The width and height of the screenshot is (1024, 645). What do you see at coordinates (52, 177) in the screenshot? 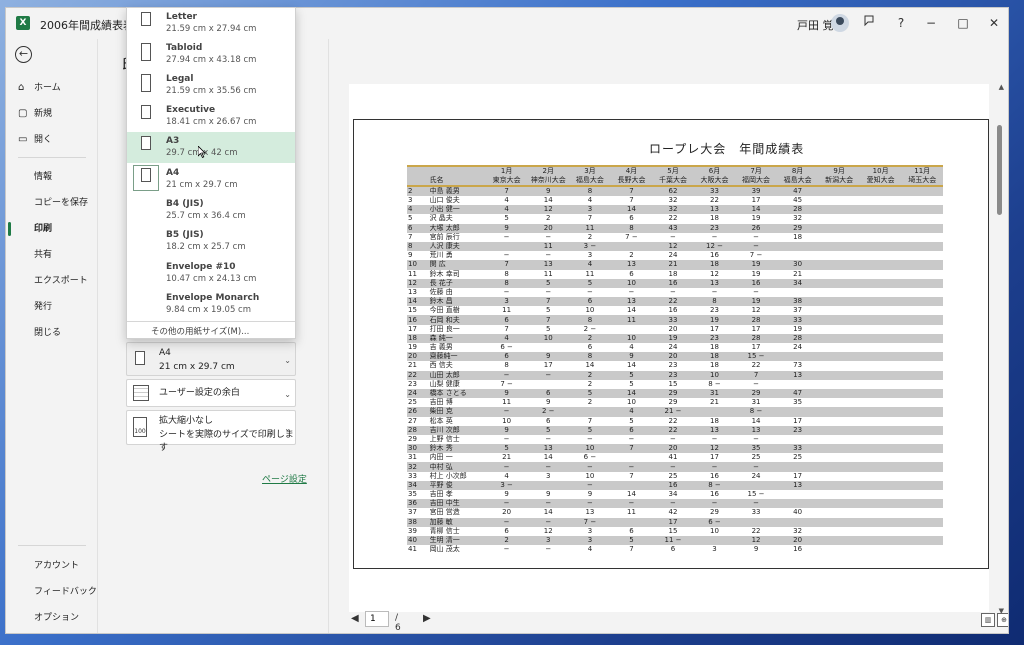
I see `sidebar-item-info: 情報` at bounding box center [52, 177].